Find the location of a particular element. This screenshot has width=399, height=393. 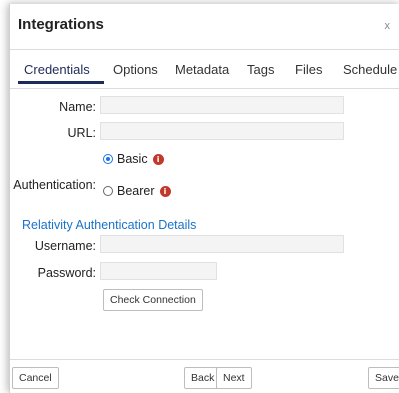

basic-radio-label: Basic is located at coordinates (132, 159).